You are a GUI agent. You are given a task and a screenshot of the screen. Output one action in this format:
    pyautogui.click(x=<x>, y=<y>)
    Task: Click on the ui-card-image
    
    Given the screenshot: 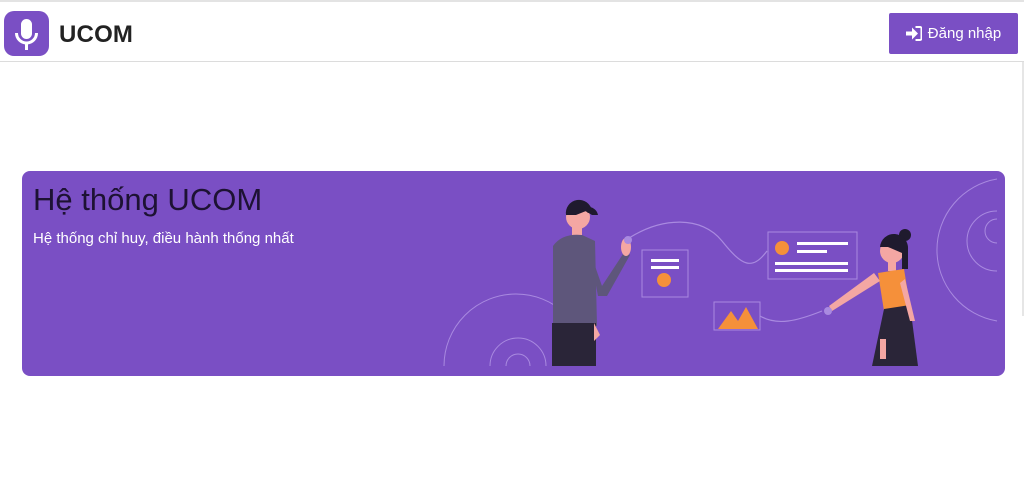 What is the action you would take?
    pyautogui.click(x=737, y=316)
    